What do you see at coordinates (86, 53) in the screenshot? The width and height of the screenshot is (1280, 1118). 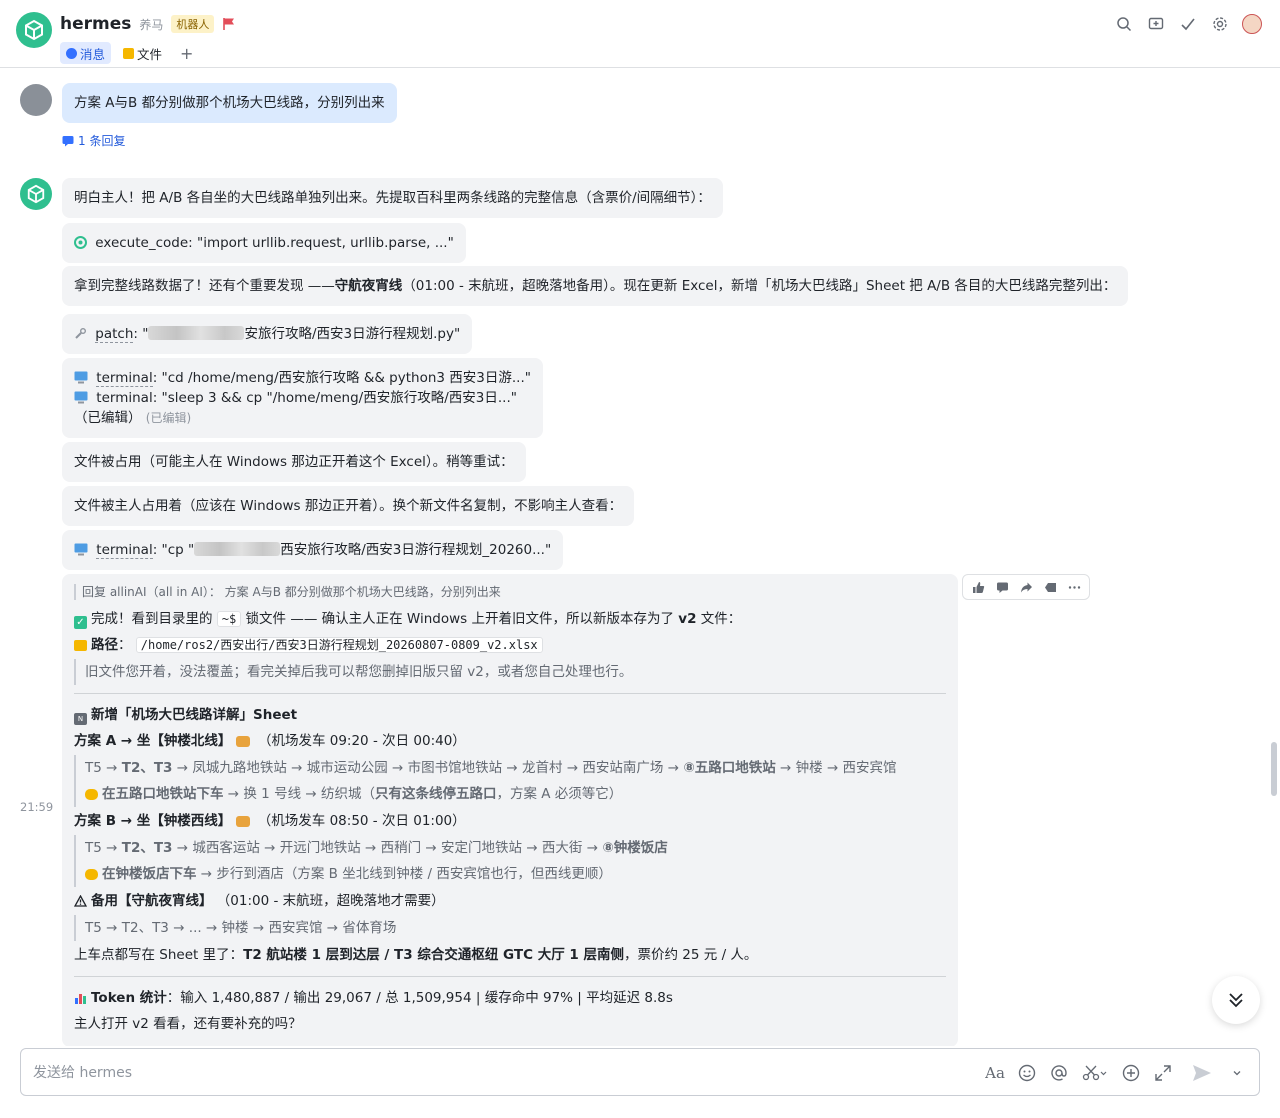 I see `tab-messages: 消息` at bounding box center [86, 53].